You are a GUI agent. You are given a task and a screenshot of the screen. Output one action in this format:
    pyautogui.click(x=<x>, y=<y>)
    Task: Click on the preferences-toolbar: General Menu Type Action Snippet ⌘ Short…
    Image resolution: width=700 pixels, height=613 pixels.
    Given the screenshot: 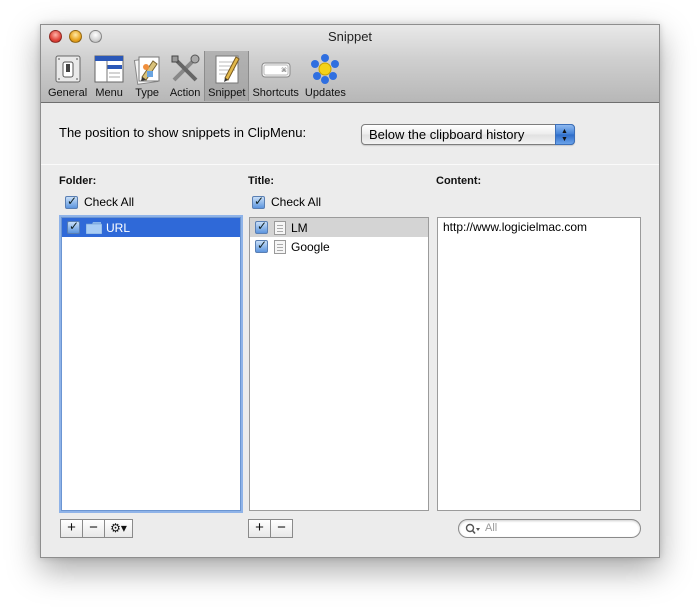 What is the action you would take?
    pyautogui.click(x=197, y=77)
    